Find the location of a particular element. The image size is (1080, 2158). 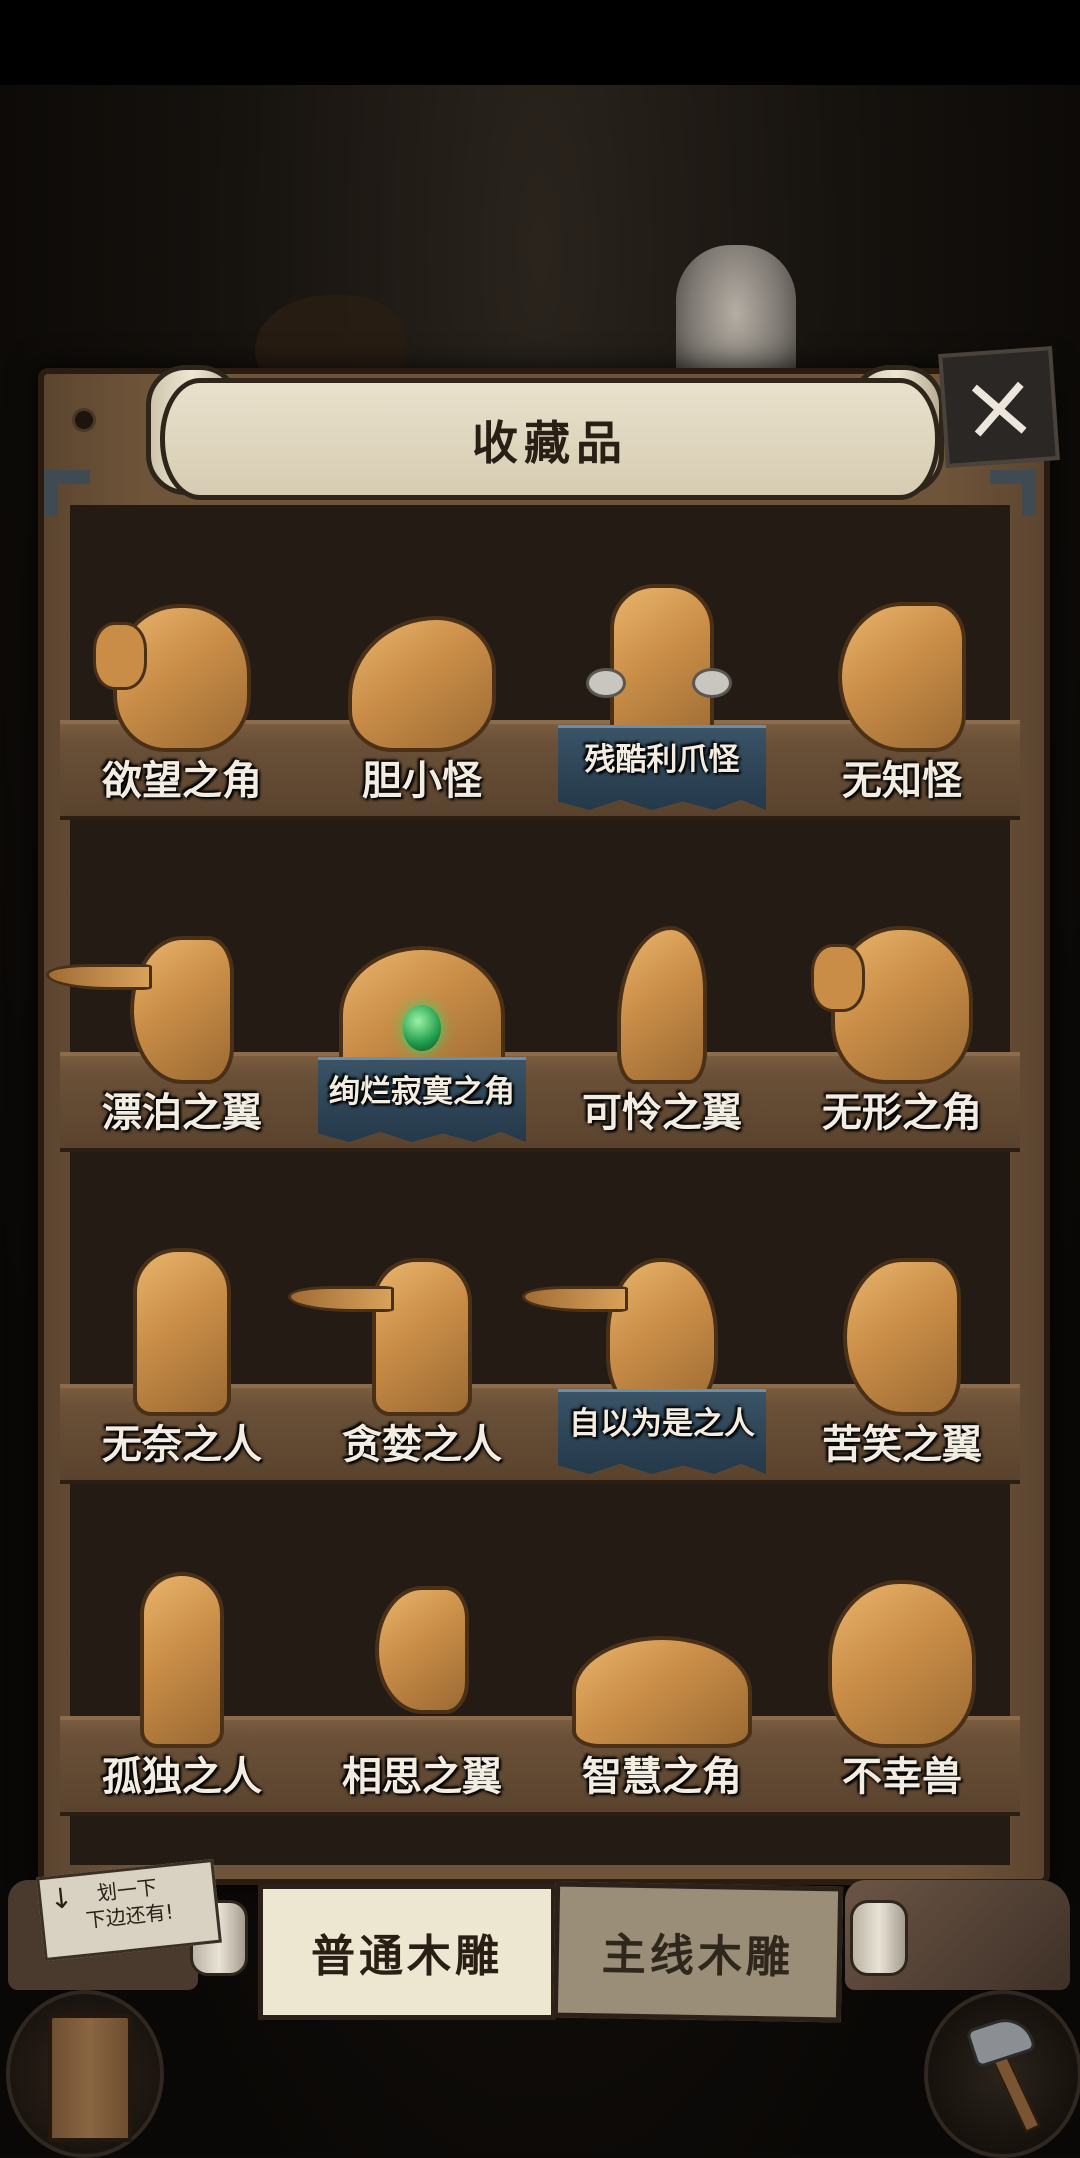

creature-figurine is located at coordinates (422, 684).